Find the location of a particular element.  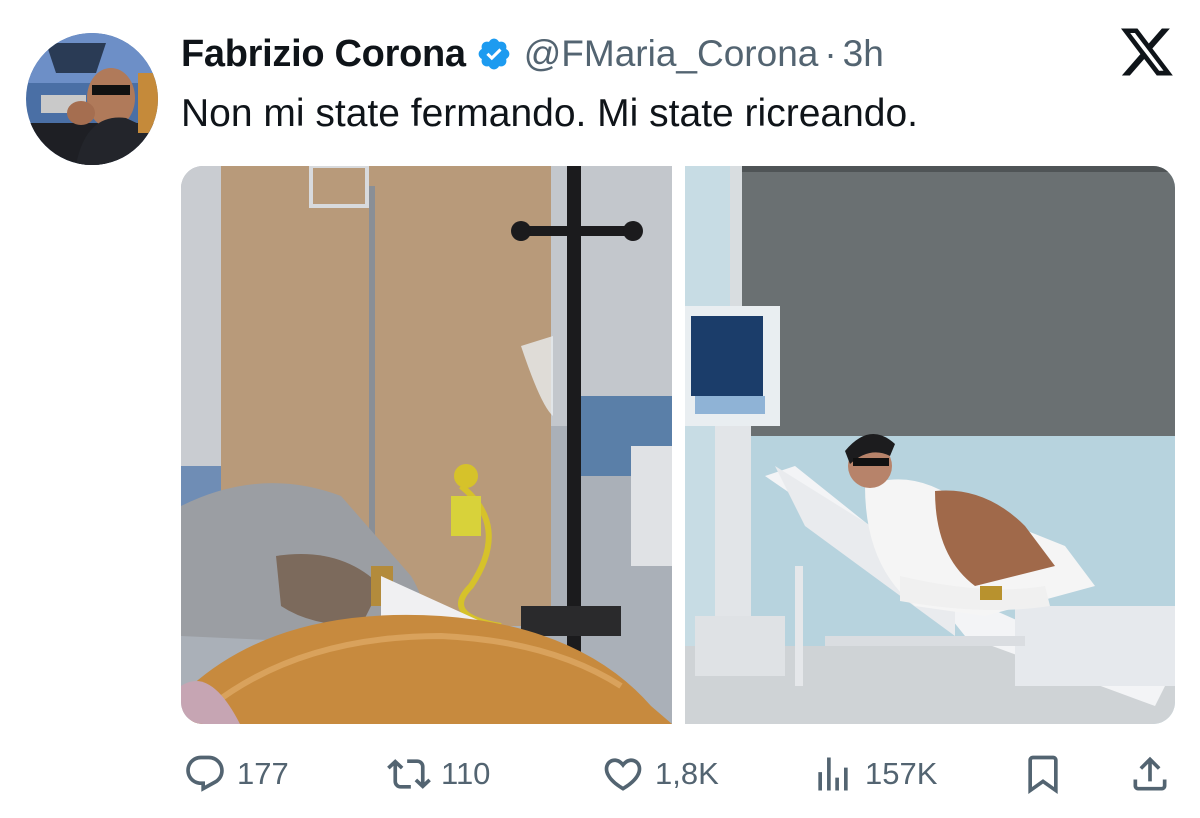

reply-count: 177 is located at coordinates (263, 773).